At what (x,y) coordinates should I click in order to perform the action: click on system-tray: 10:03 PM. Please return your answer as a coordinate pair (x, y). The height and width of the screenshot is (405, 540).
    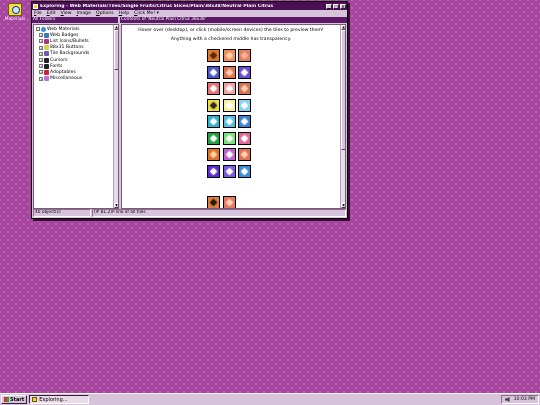
    Looking at the image, I should click on (519, 399).